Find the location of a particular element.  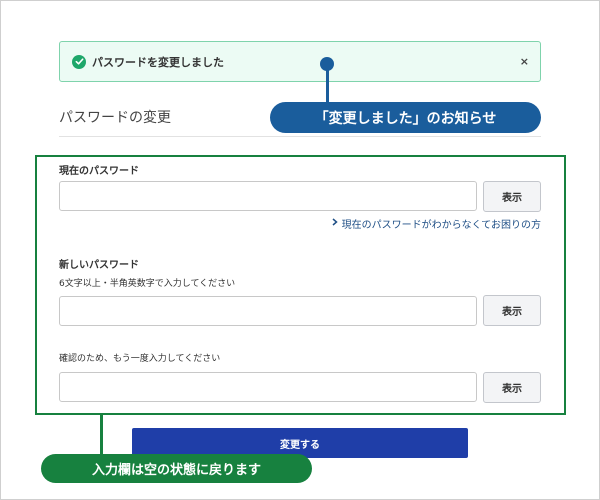

callout-connector-green is located at coordinates (101, 435).